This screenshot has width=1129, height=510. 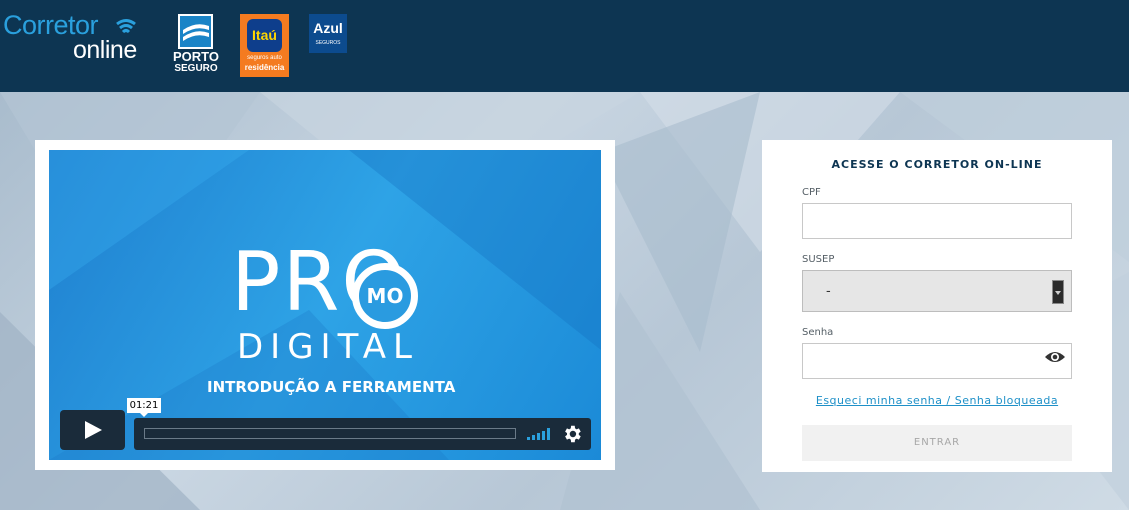 I want to click on susep-selected-value: -, so click(x=828, y=291).